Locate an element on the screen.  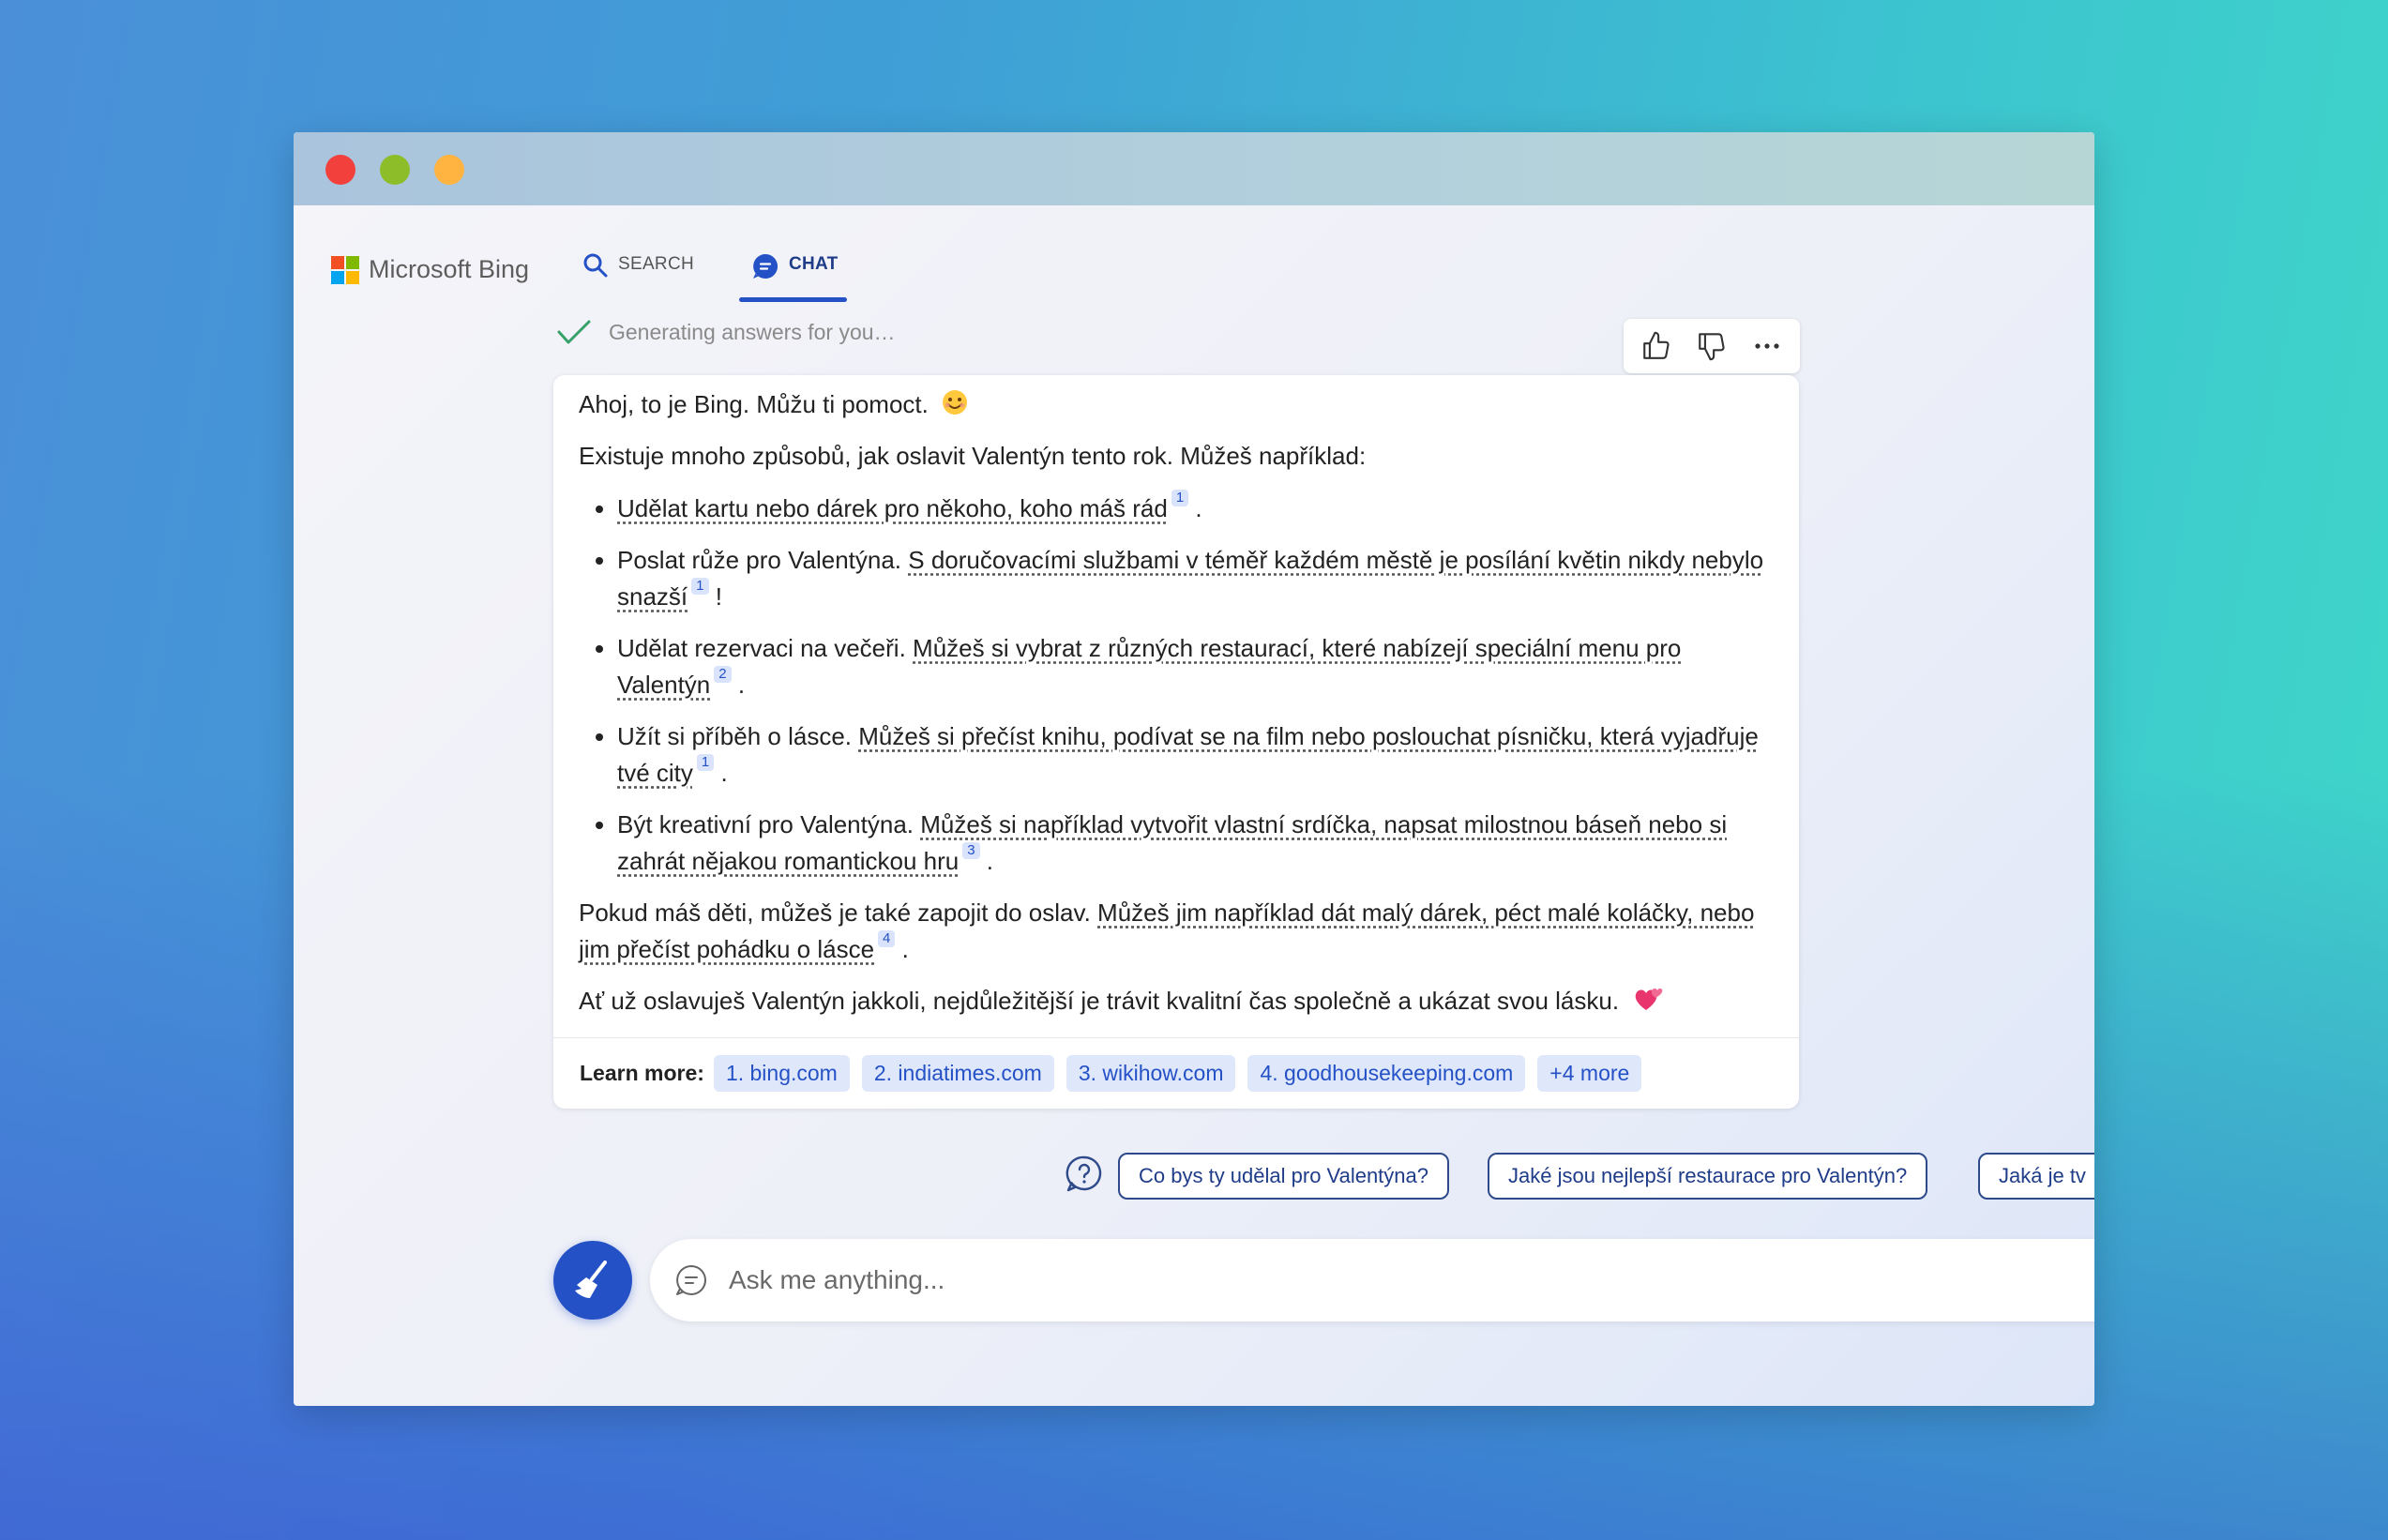
new-topic-button is located at coordinates (592, 1280).